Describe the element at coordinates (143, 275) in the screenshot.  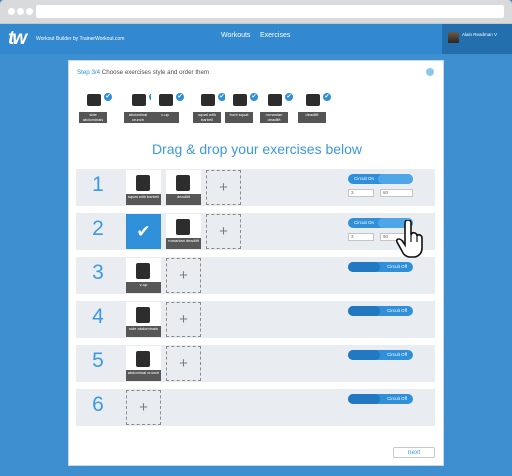
I see `exercise-slot: v-up` at that location.